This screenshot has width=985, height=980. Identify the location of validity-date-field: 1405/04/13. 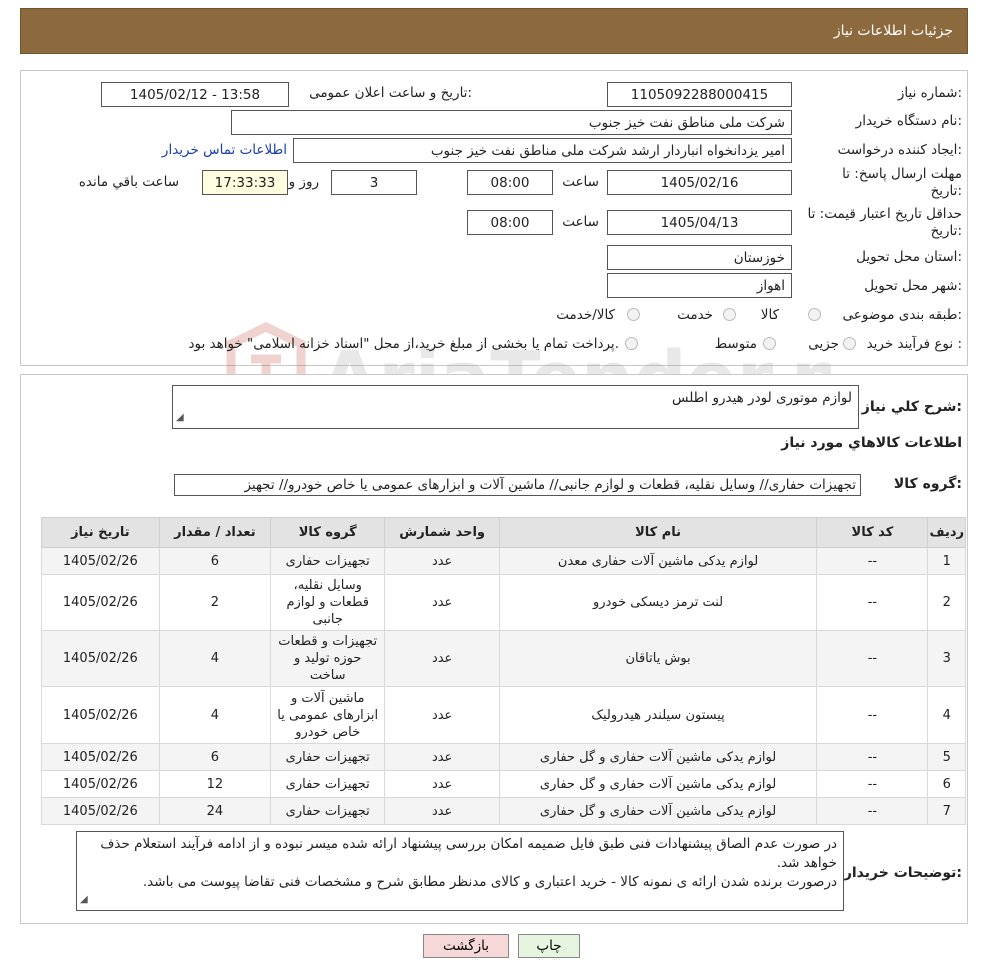
(699, 222).